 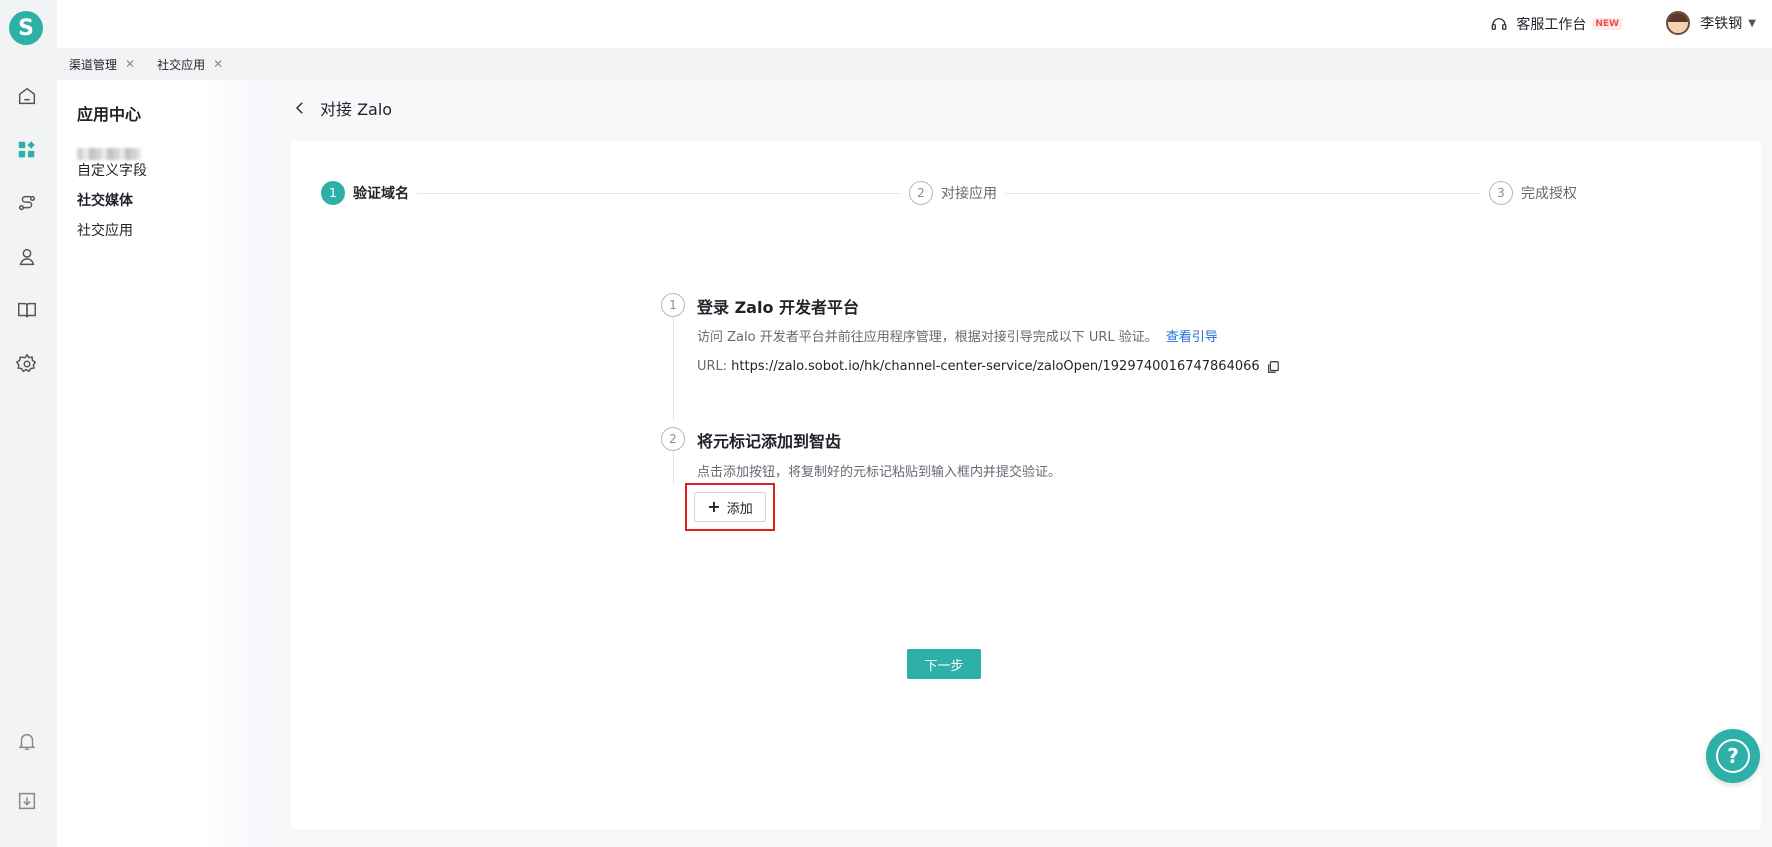 What do you see at coordinates (27, 364) in the screenshot?
I see `settings-icon` at bounding box center [27, 364].